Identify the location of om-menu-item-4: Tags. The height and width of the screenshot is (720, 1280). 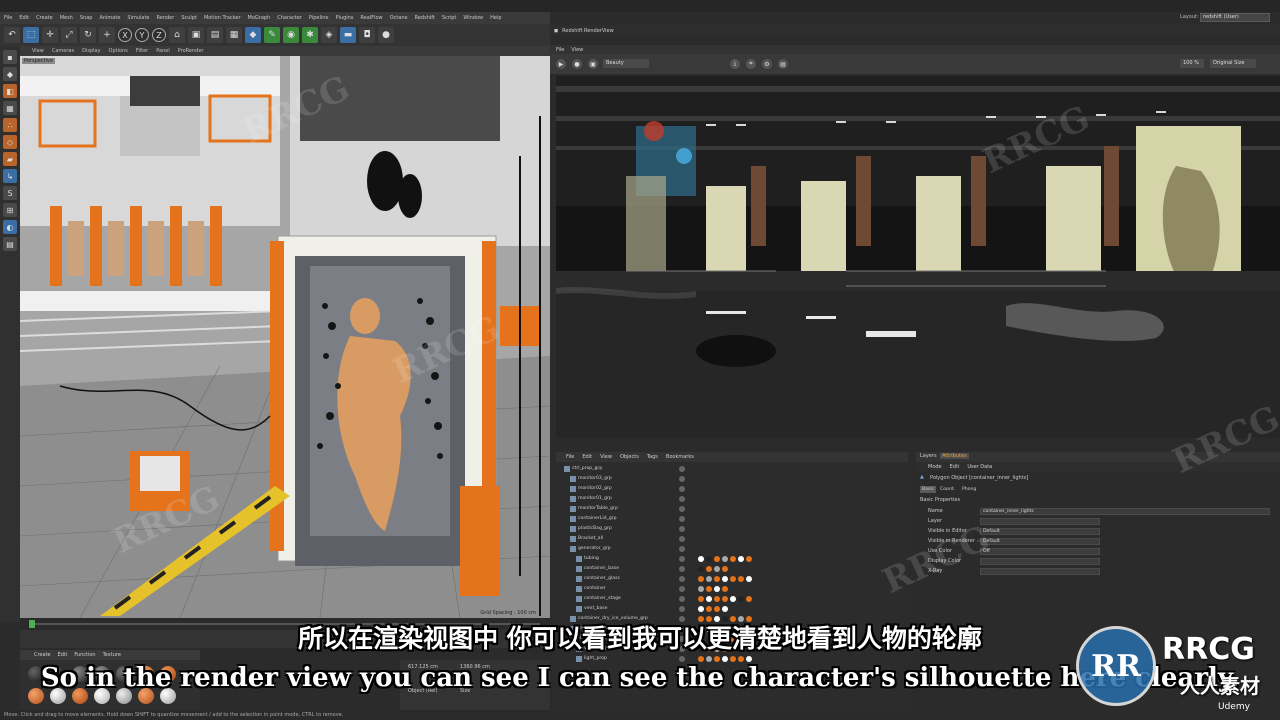
(652, 457).